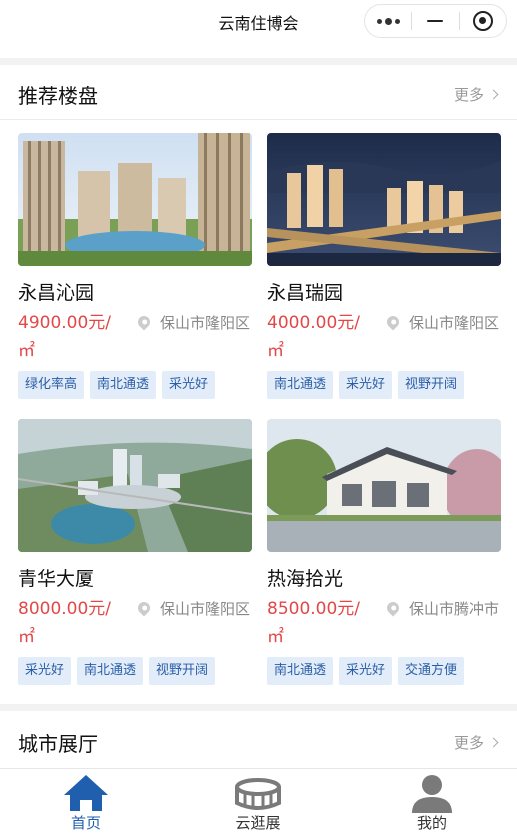 This screenshot has height=833, width=517. Describe the element at coordinates (258, 119) in the screenshot. I see `divider` at that location.